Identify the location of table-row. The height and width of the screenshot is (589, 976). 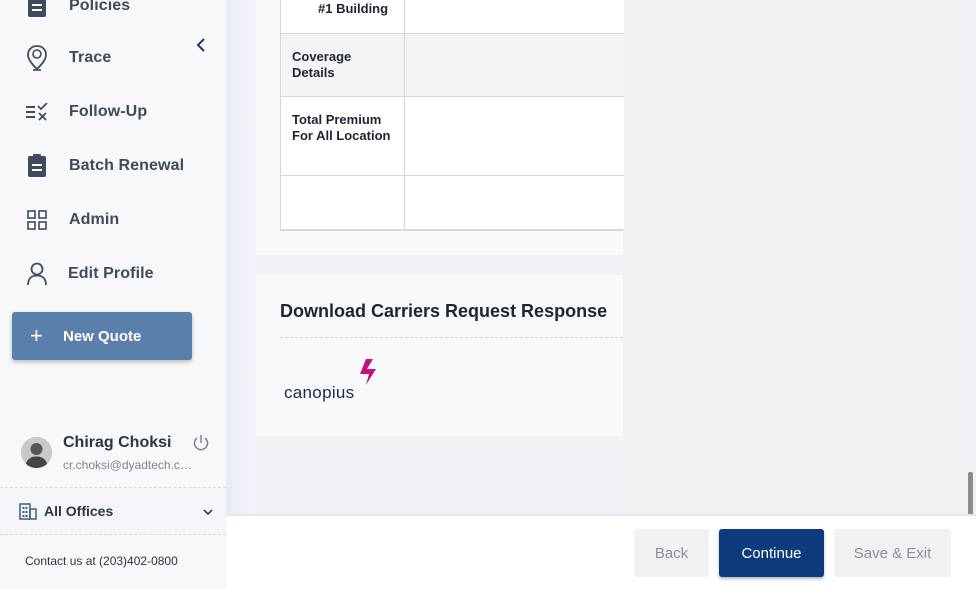
(452, 202).